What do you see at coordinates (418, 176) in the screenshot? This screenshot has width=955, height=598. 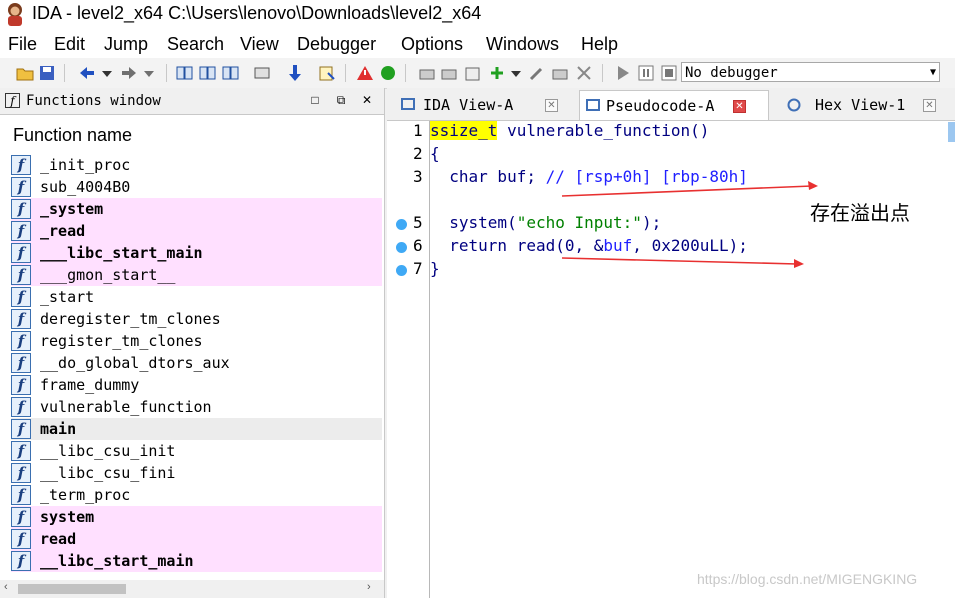 I see `line-number: 3` at bounding box center [418, 176].